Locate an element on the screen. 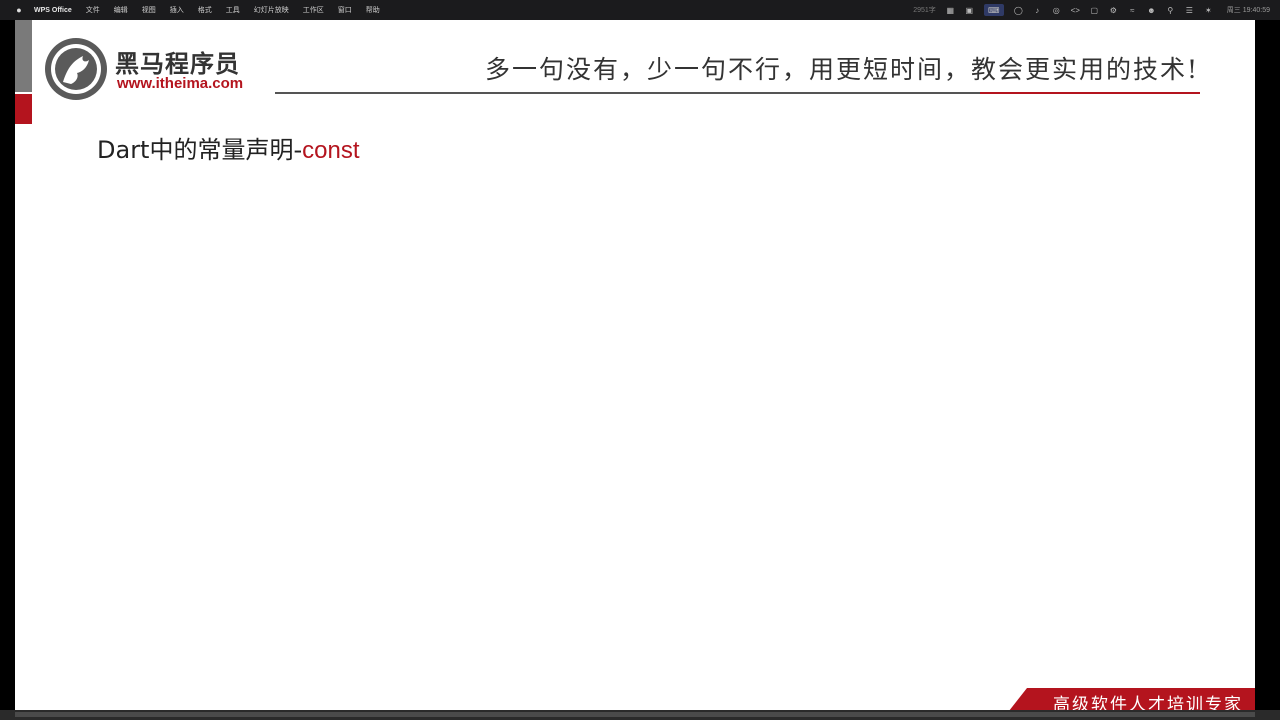  word-count: 2951字 is located at coordinates (924, 10).